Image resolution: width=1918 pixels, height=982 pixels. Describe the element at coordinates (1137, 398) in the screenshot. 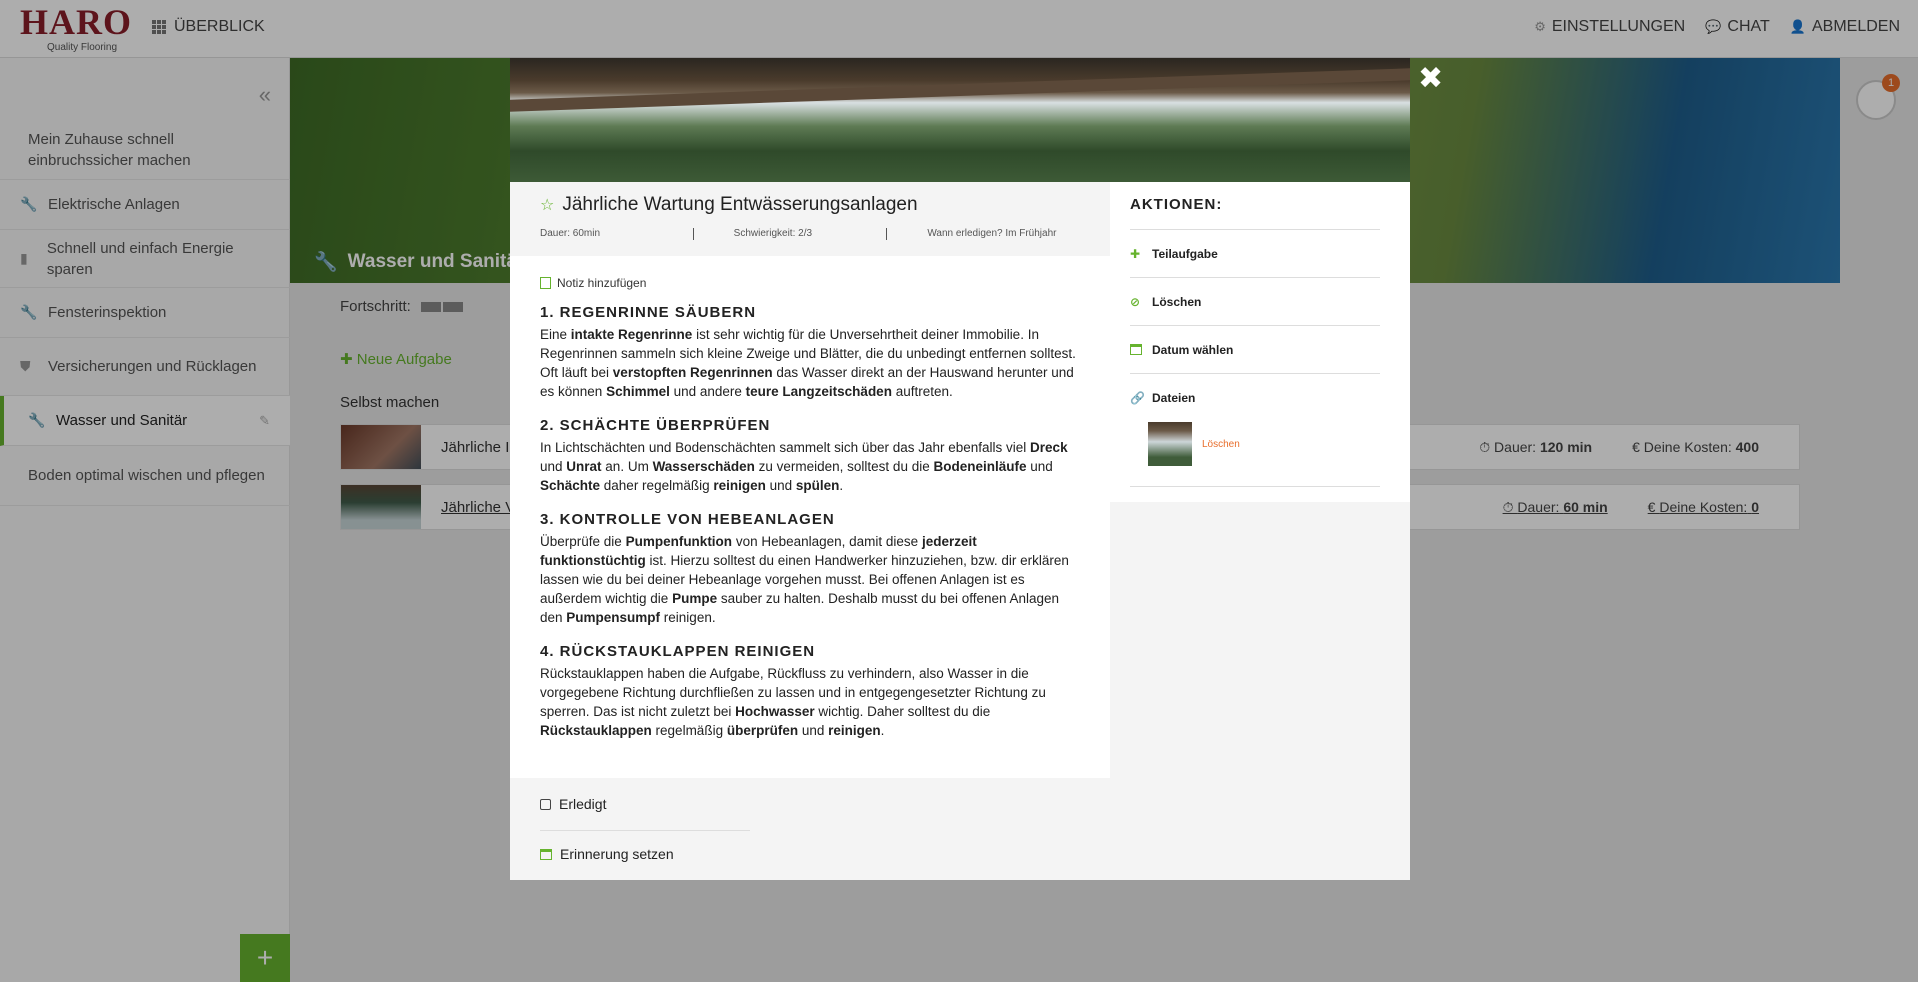

I see `paperclip-icon: 🔗` at that location.